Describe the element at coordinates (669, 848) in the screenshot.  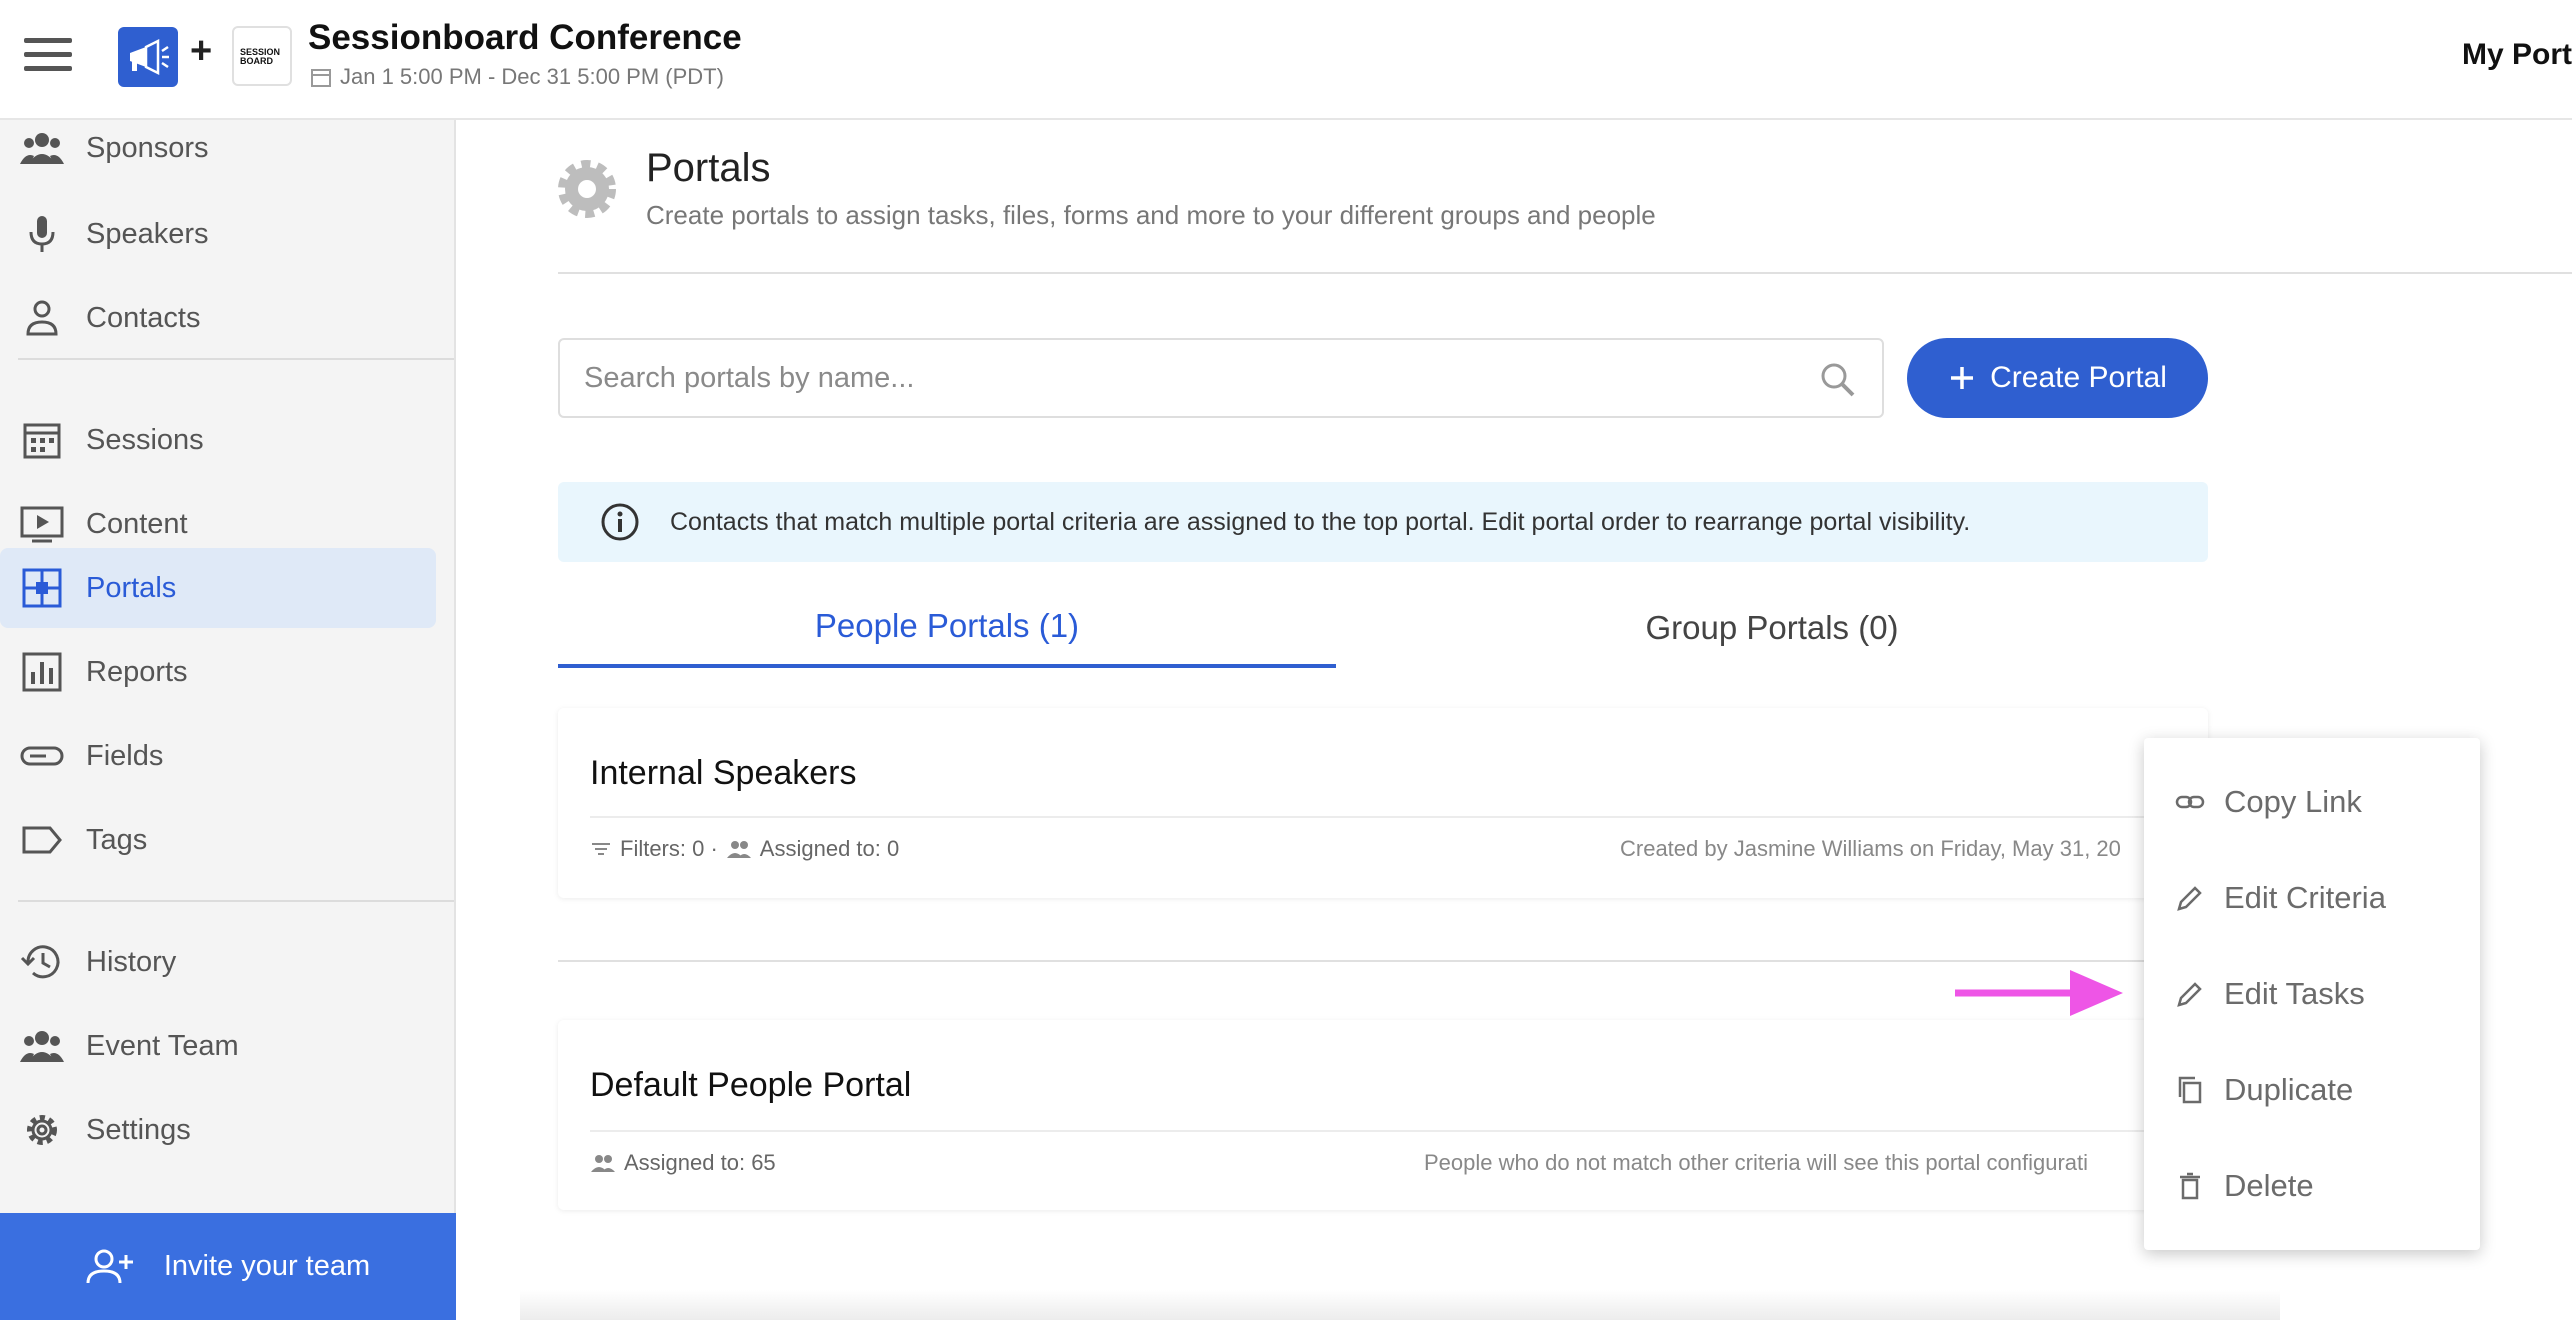
I see `filters-count: Filters: 0 ·` at that location.